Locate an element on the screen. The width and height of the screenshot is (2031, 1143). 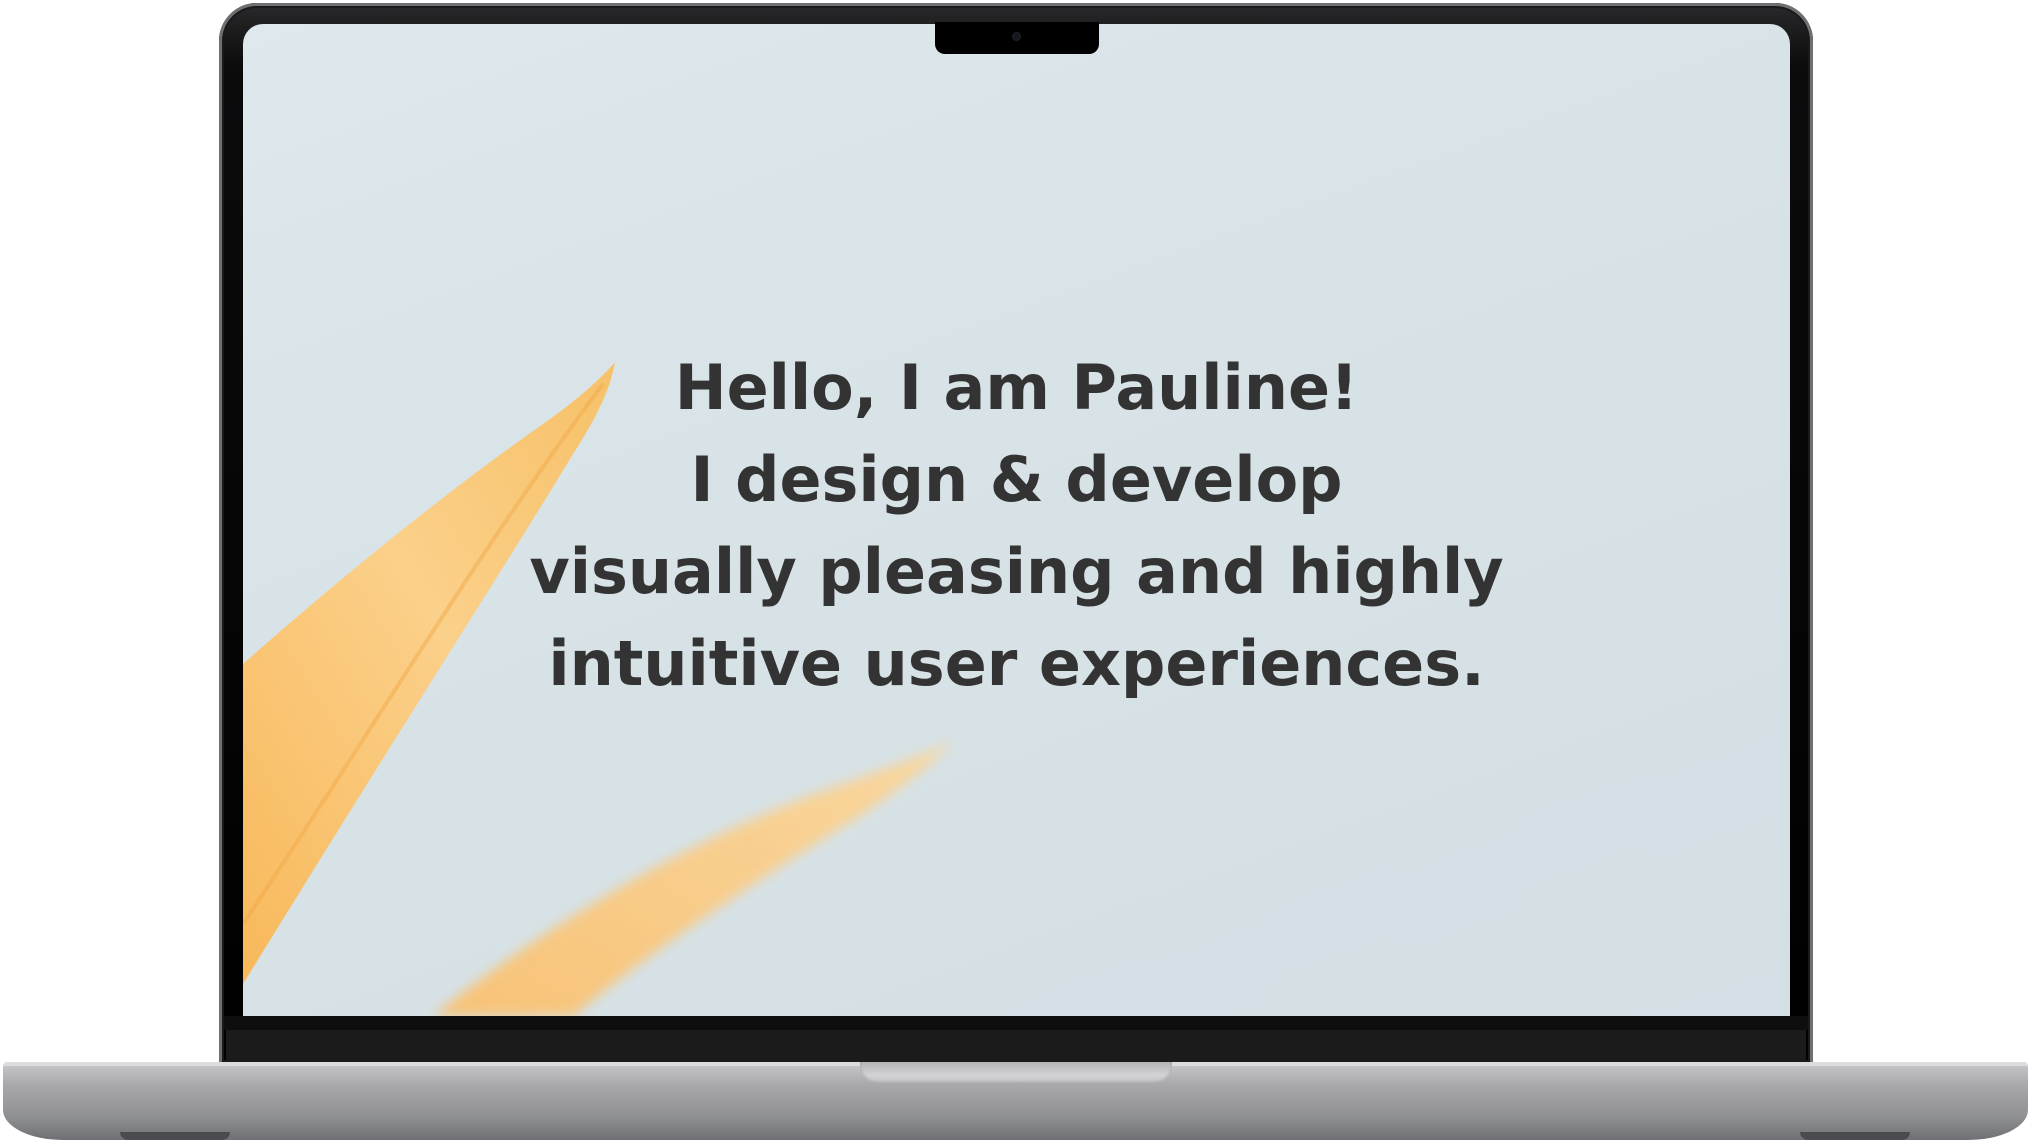
hero-line-visual: visually pleasing and highly is located at coordinates (1016, 571).